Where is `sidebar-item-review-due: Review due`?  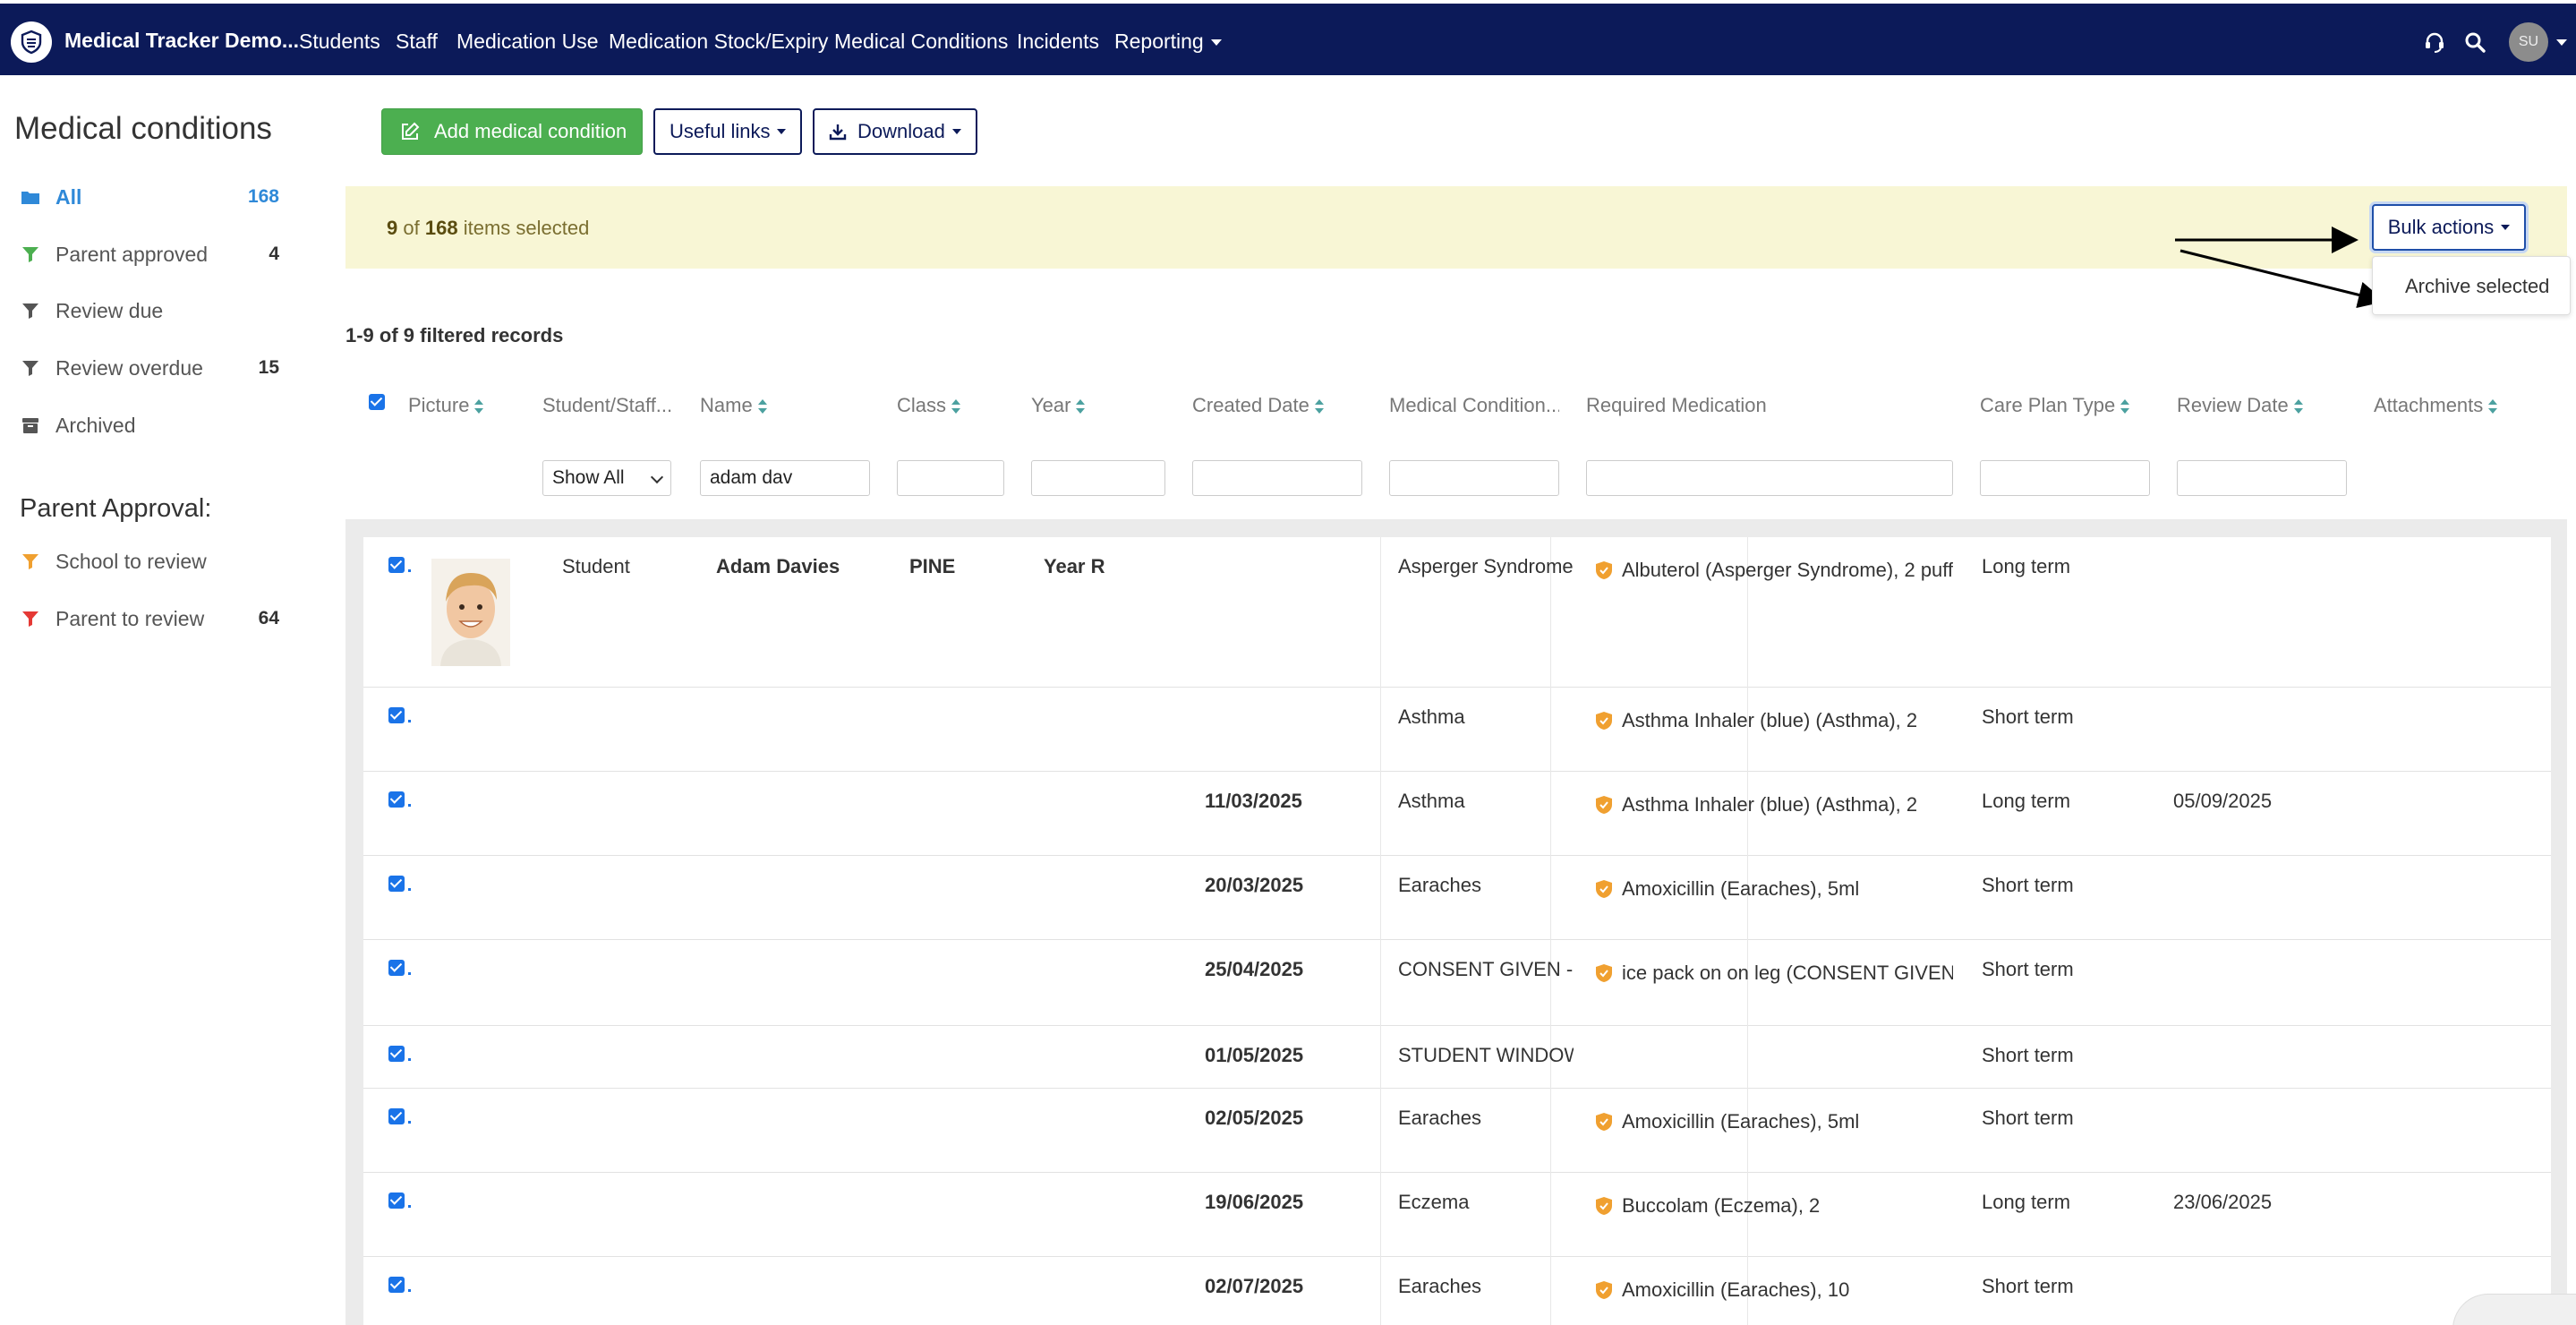
sidebar-item-review-due: Review due is located at coordinates (154, 311).